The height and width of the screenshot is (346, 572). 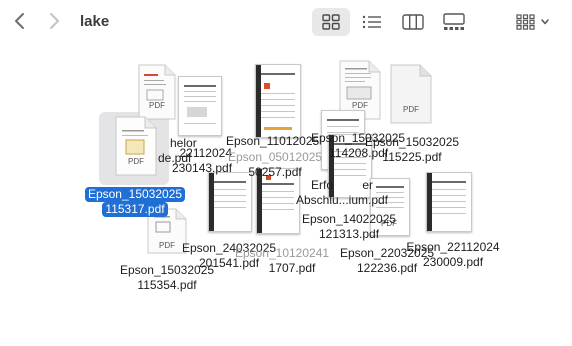 What do you see at coordinates (95, 21) in the screenshot?
I see `window-title: lake` at bounding box center [95, 21].